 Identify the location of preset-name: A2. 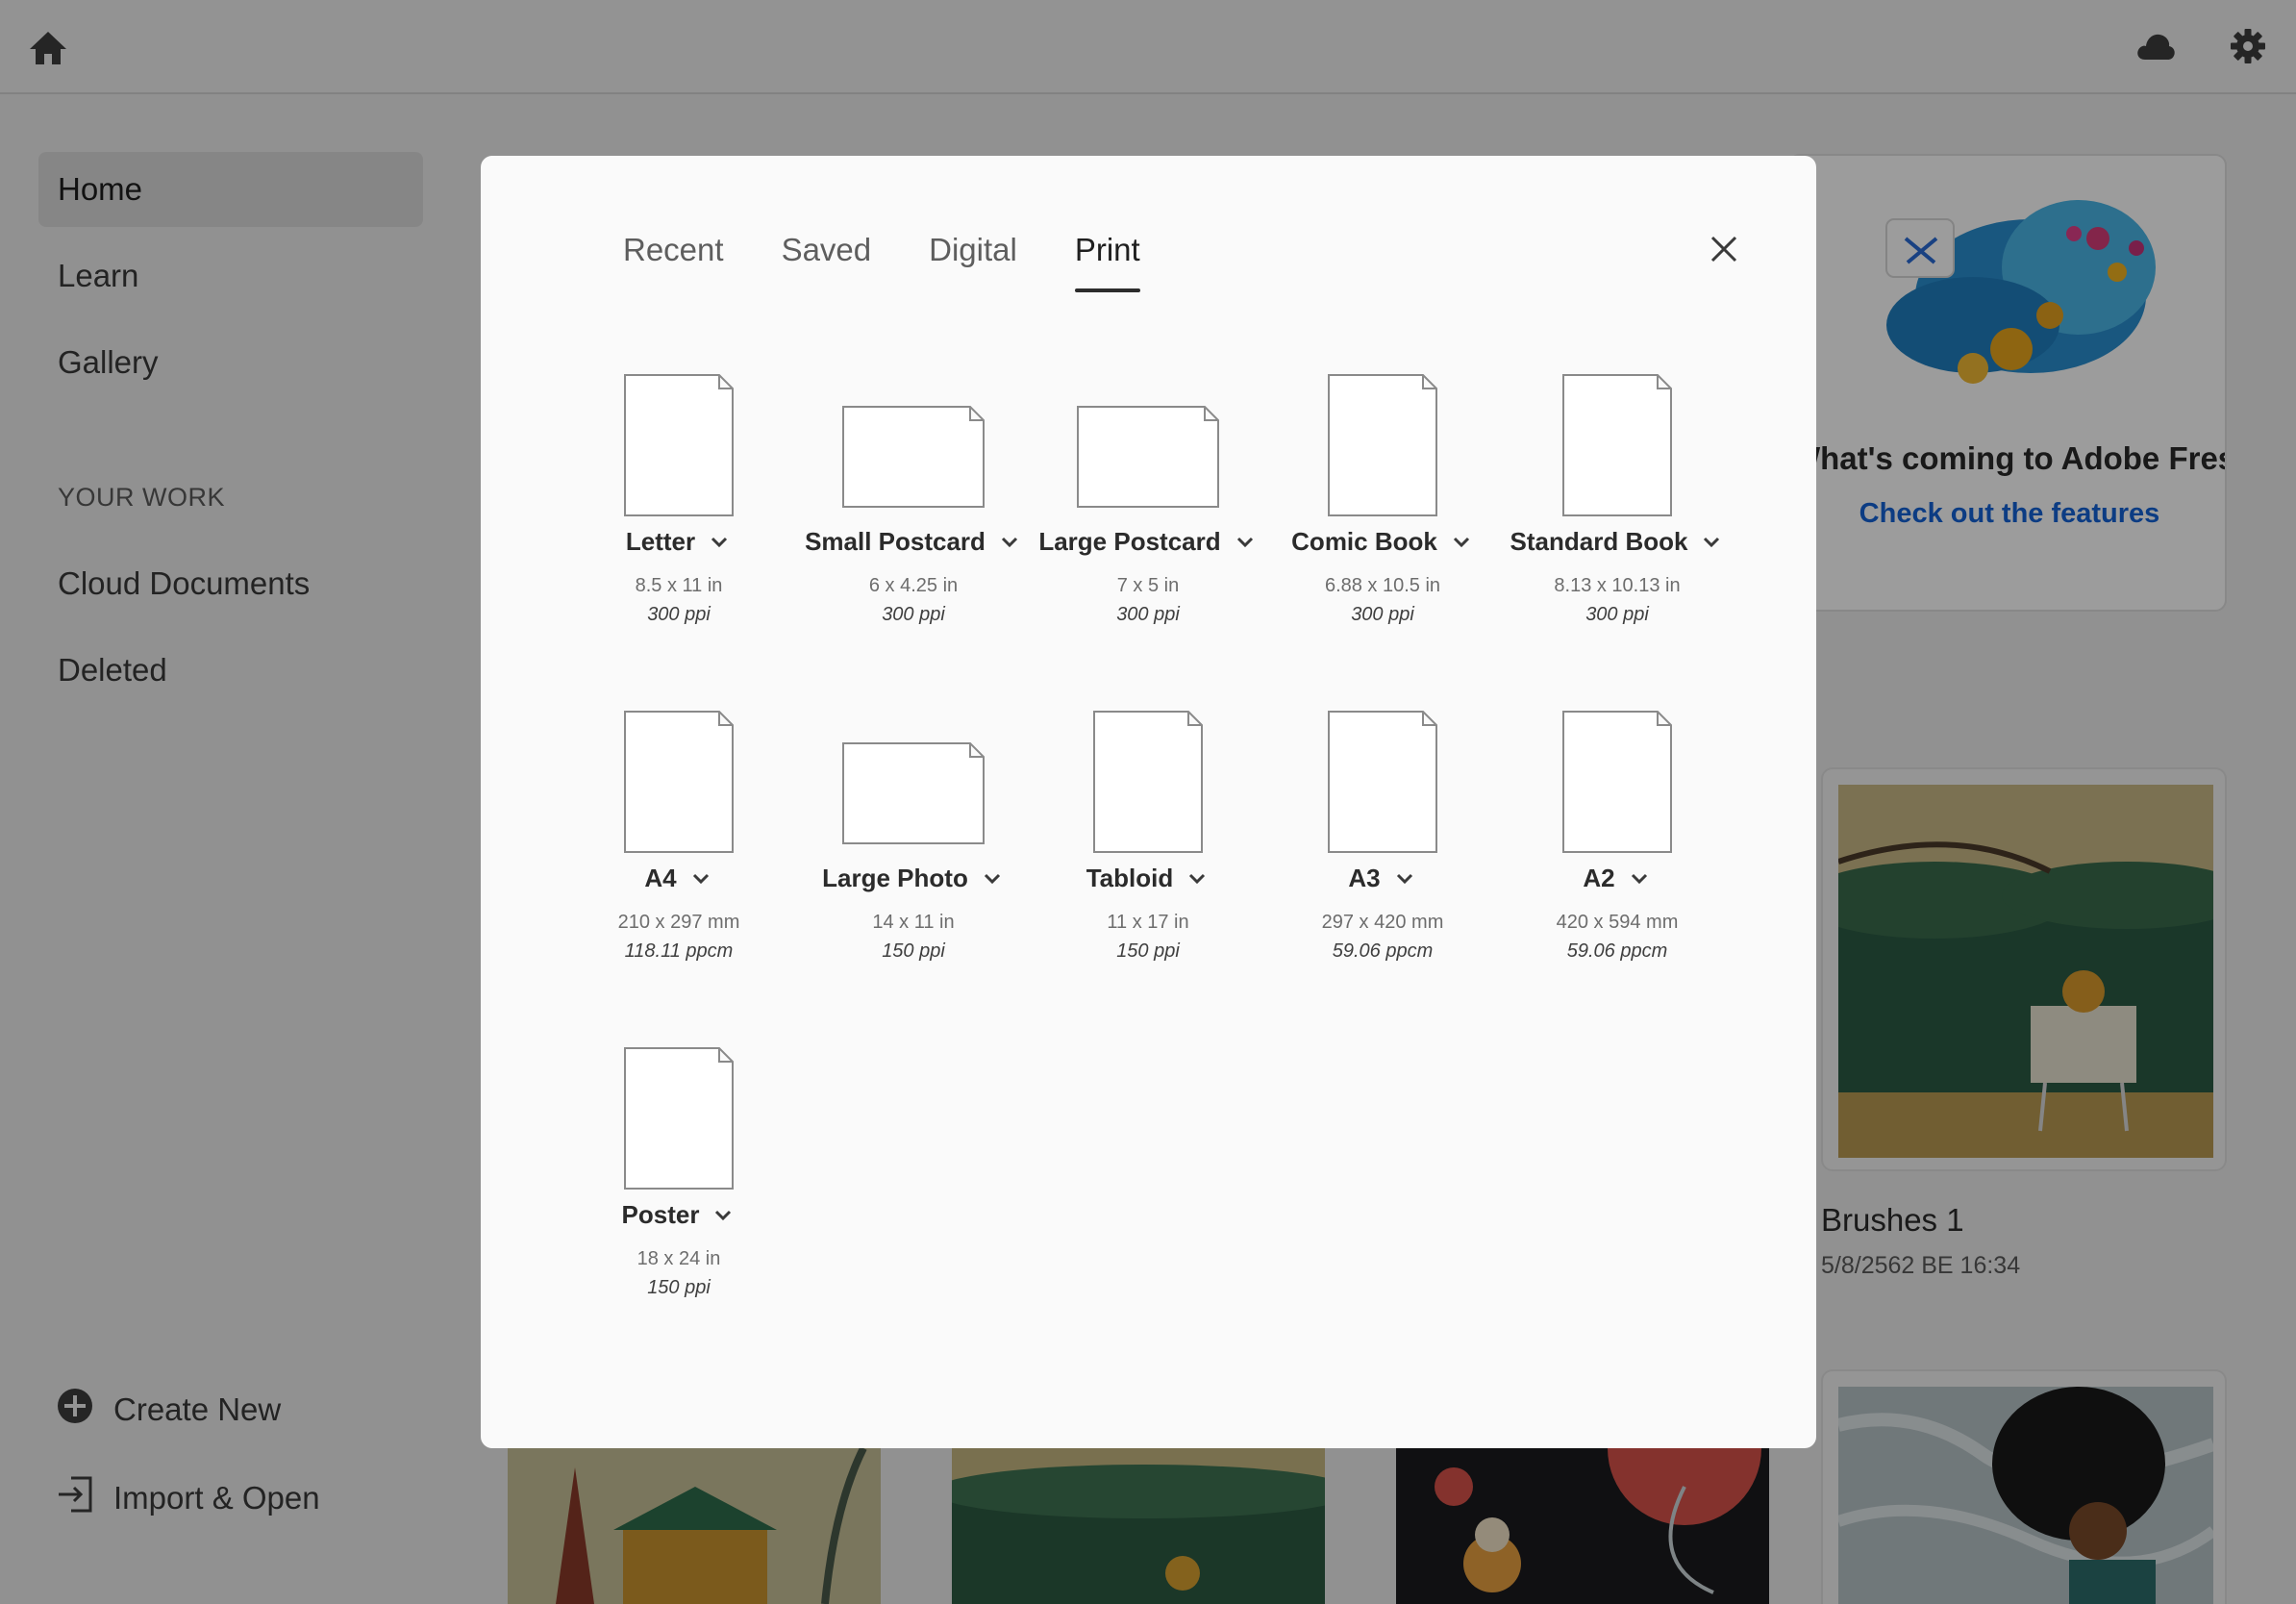
(1599, 878).